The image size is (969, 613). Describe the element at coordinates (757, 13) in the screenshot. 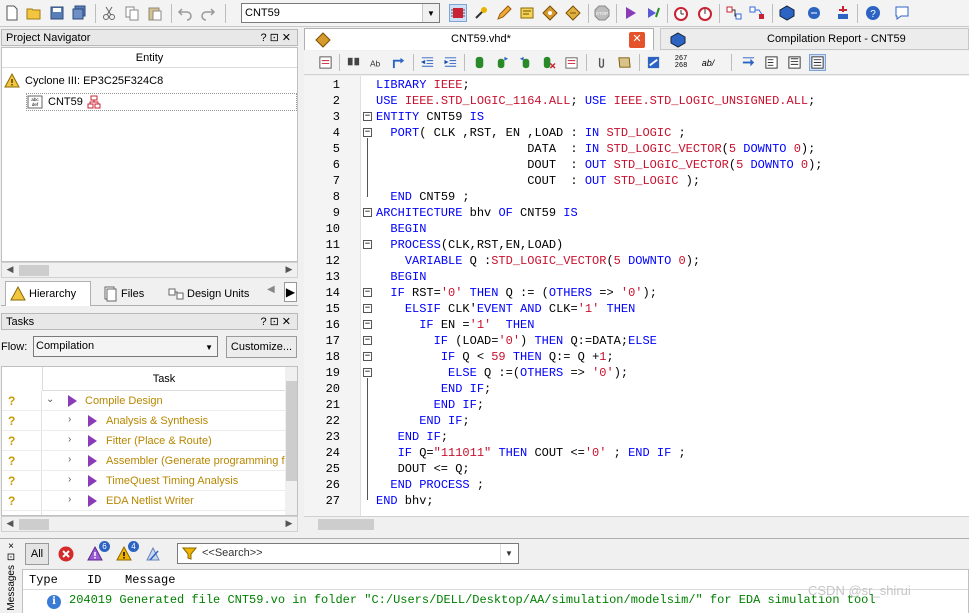

I see `netlist-viewer-icon` at that location.